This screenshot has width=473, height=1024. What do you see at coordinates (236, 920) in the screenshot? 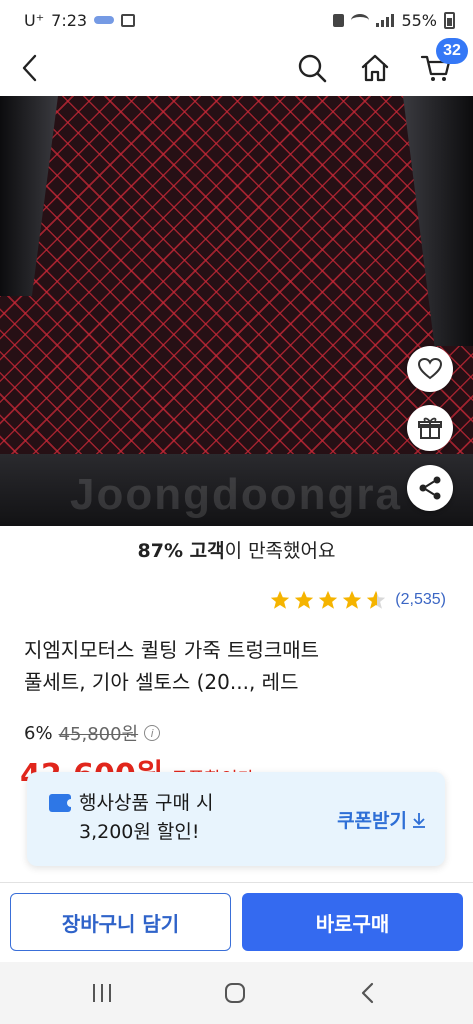
I see `purchase-bar: 장바구니 담기 바로구매` at bounding box center [236, 920].